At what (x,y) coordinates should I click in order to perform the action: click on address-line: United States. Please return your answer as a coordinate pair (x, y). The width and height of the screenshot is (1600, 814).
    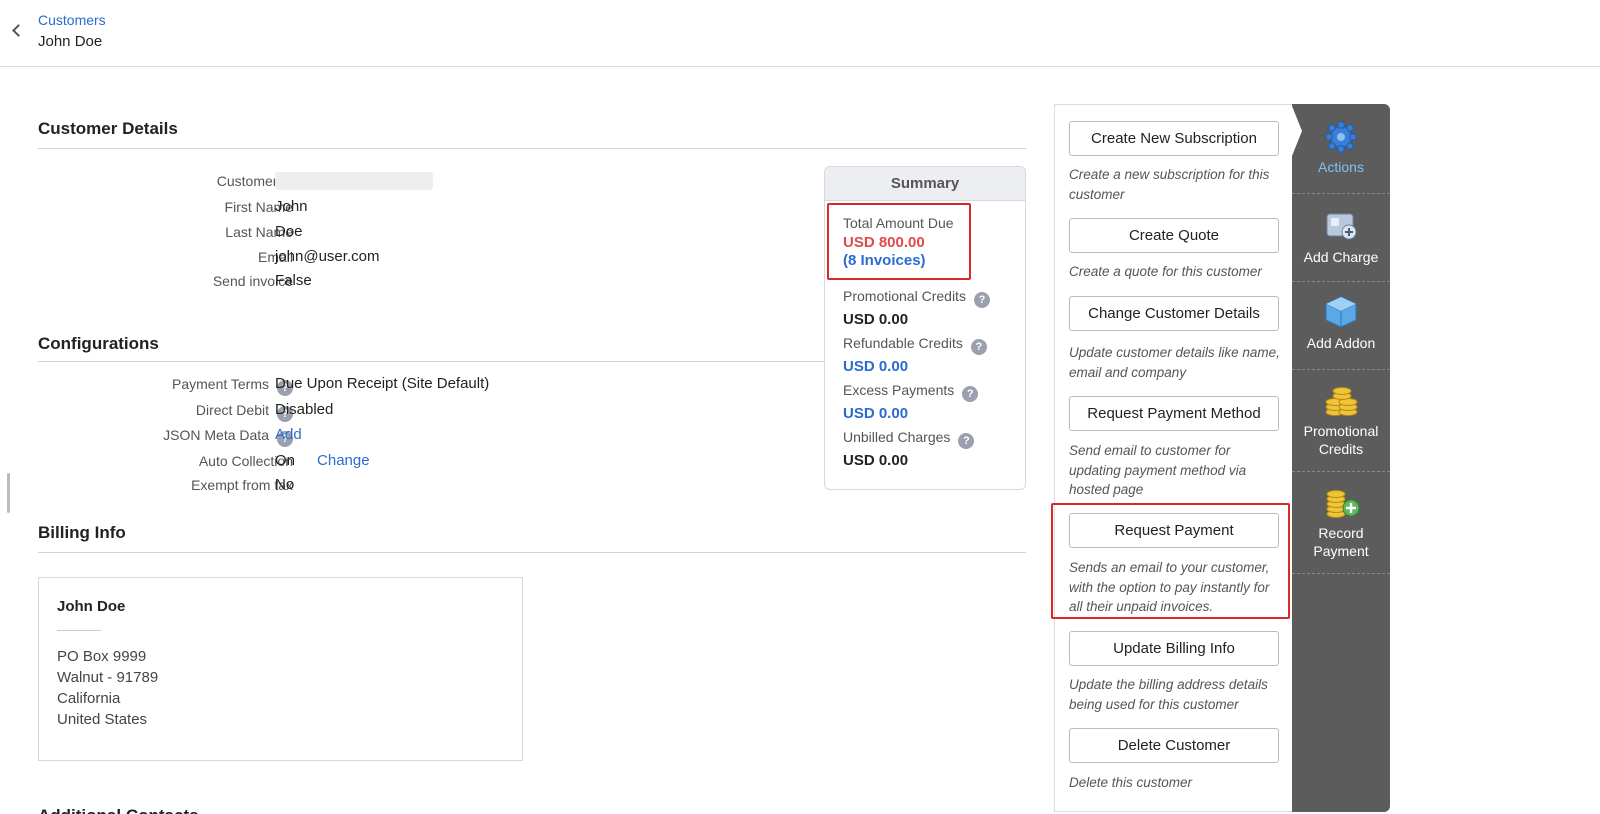
    Looking at the image, I should click on (102, 719).